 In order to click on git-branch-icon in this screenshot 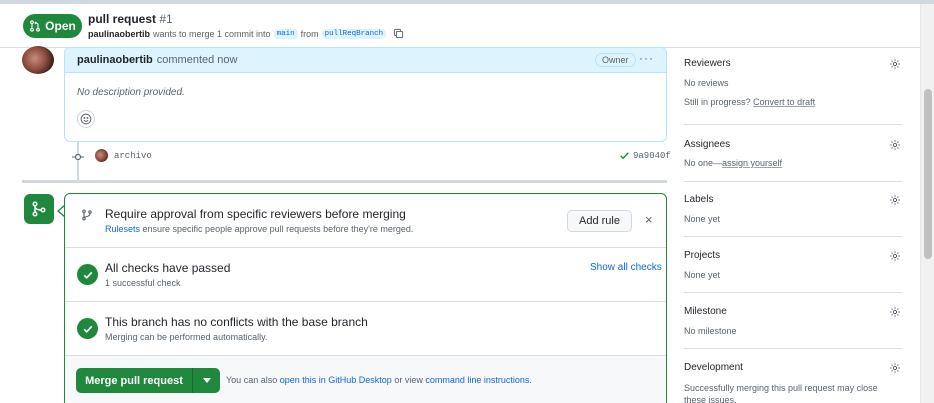, I will do `click(87, 215)`.